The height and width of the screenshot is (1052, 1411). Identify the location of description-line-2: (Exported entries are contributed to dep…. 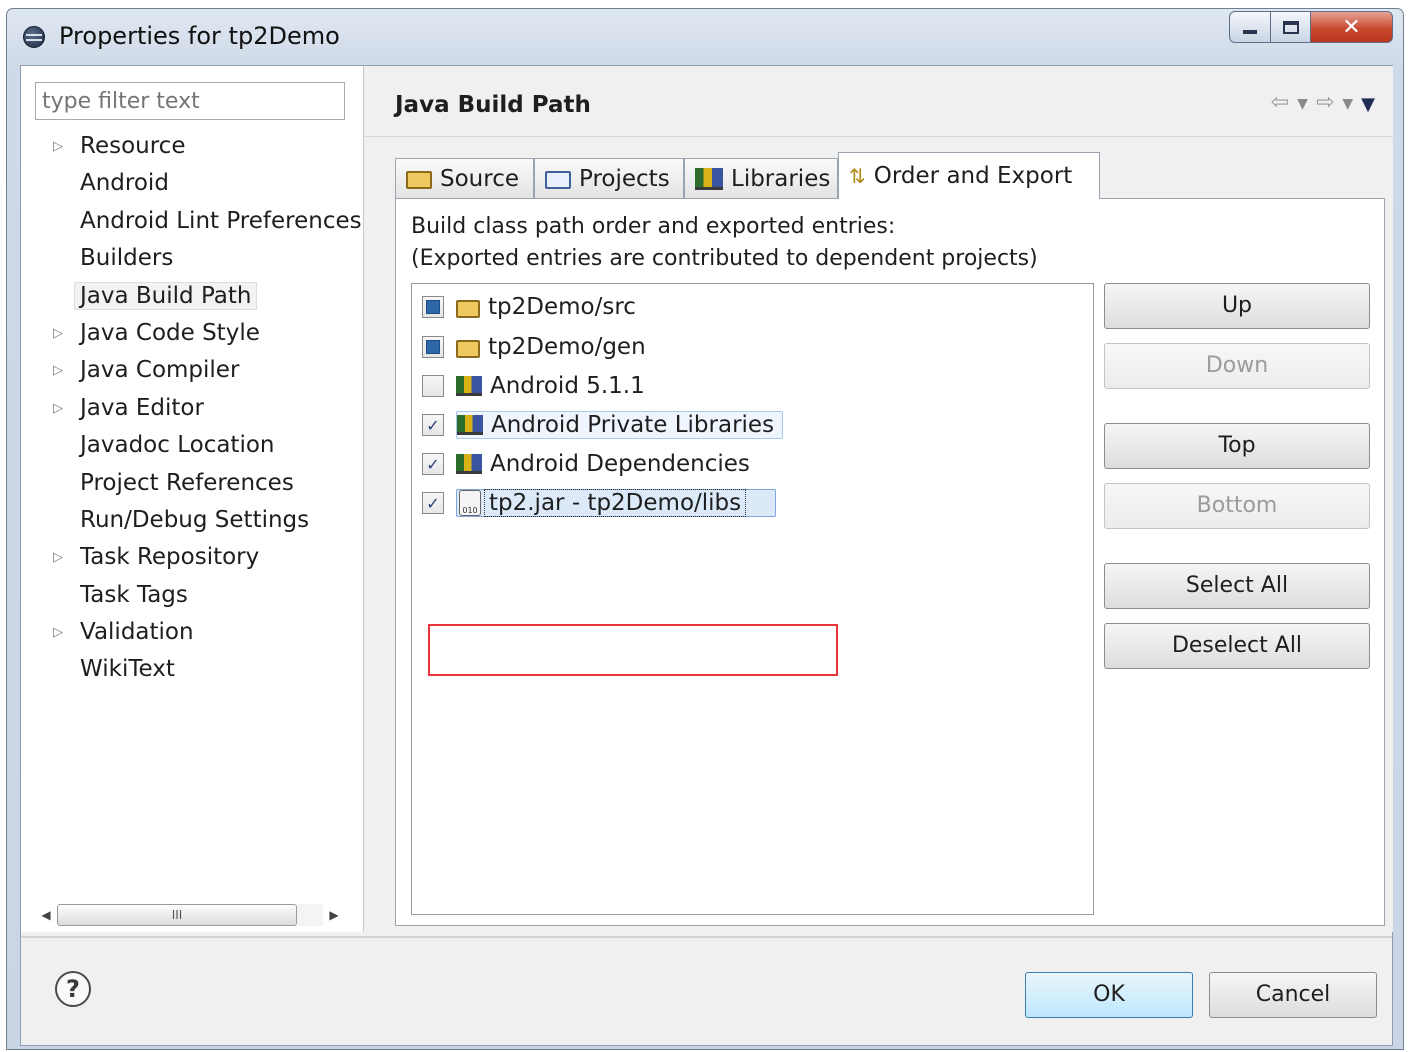
(724, 258).